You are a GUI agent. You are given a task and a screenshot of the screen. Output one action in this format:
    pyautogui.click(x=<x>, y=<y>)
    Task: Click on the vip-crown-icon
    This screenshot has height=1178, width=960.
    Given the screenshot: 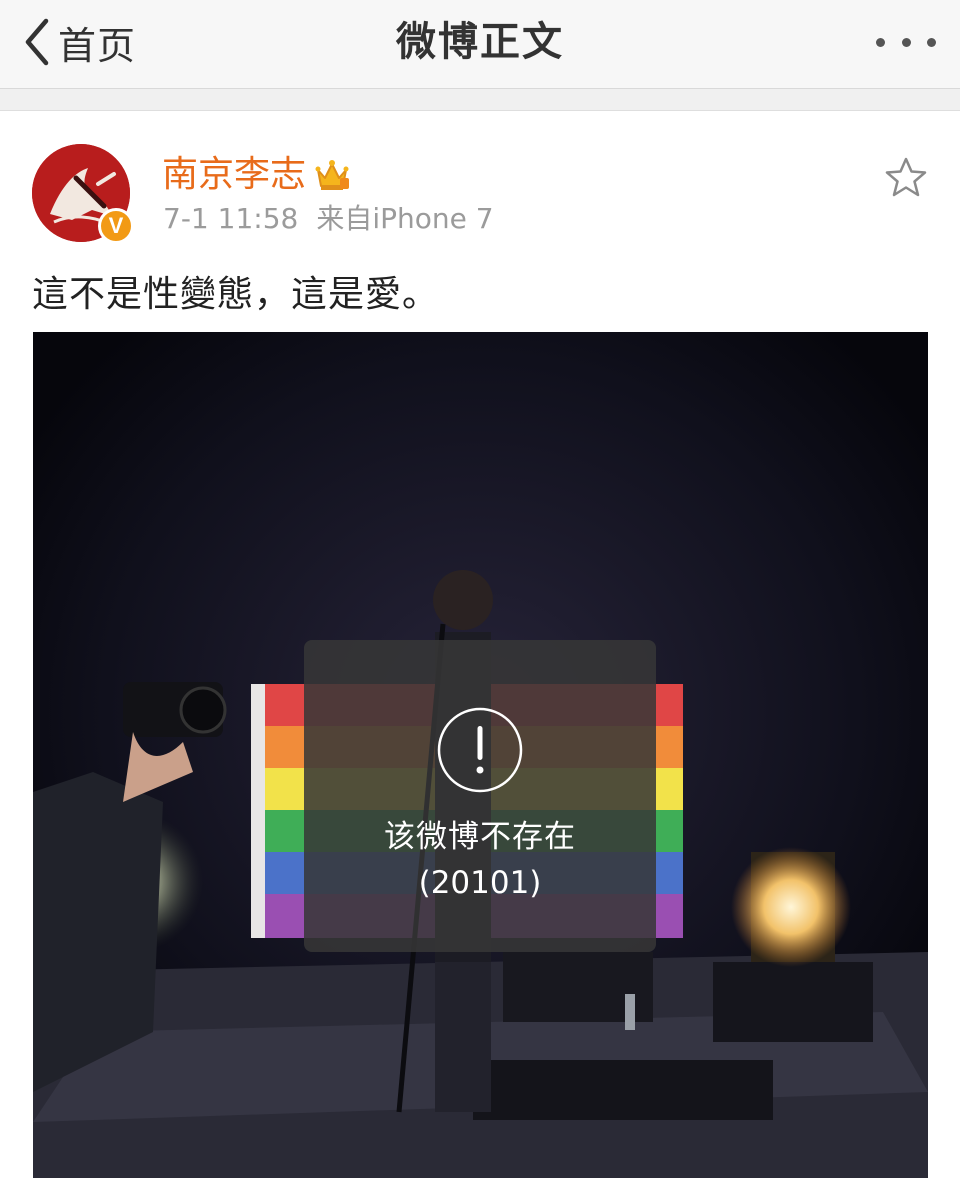 What is the action you would take?
    pyautogui.click(x=332, y=175)
    